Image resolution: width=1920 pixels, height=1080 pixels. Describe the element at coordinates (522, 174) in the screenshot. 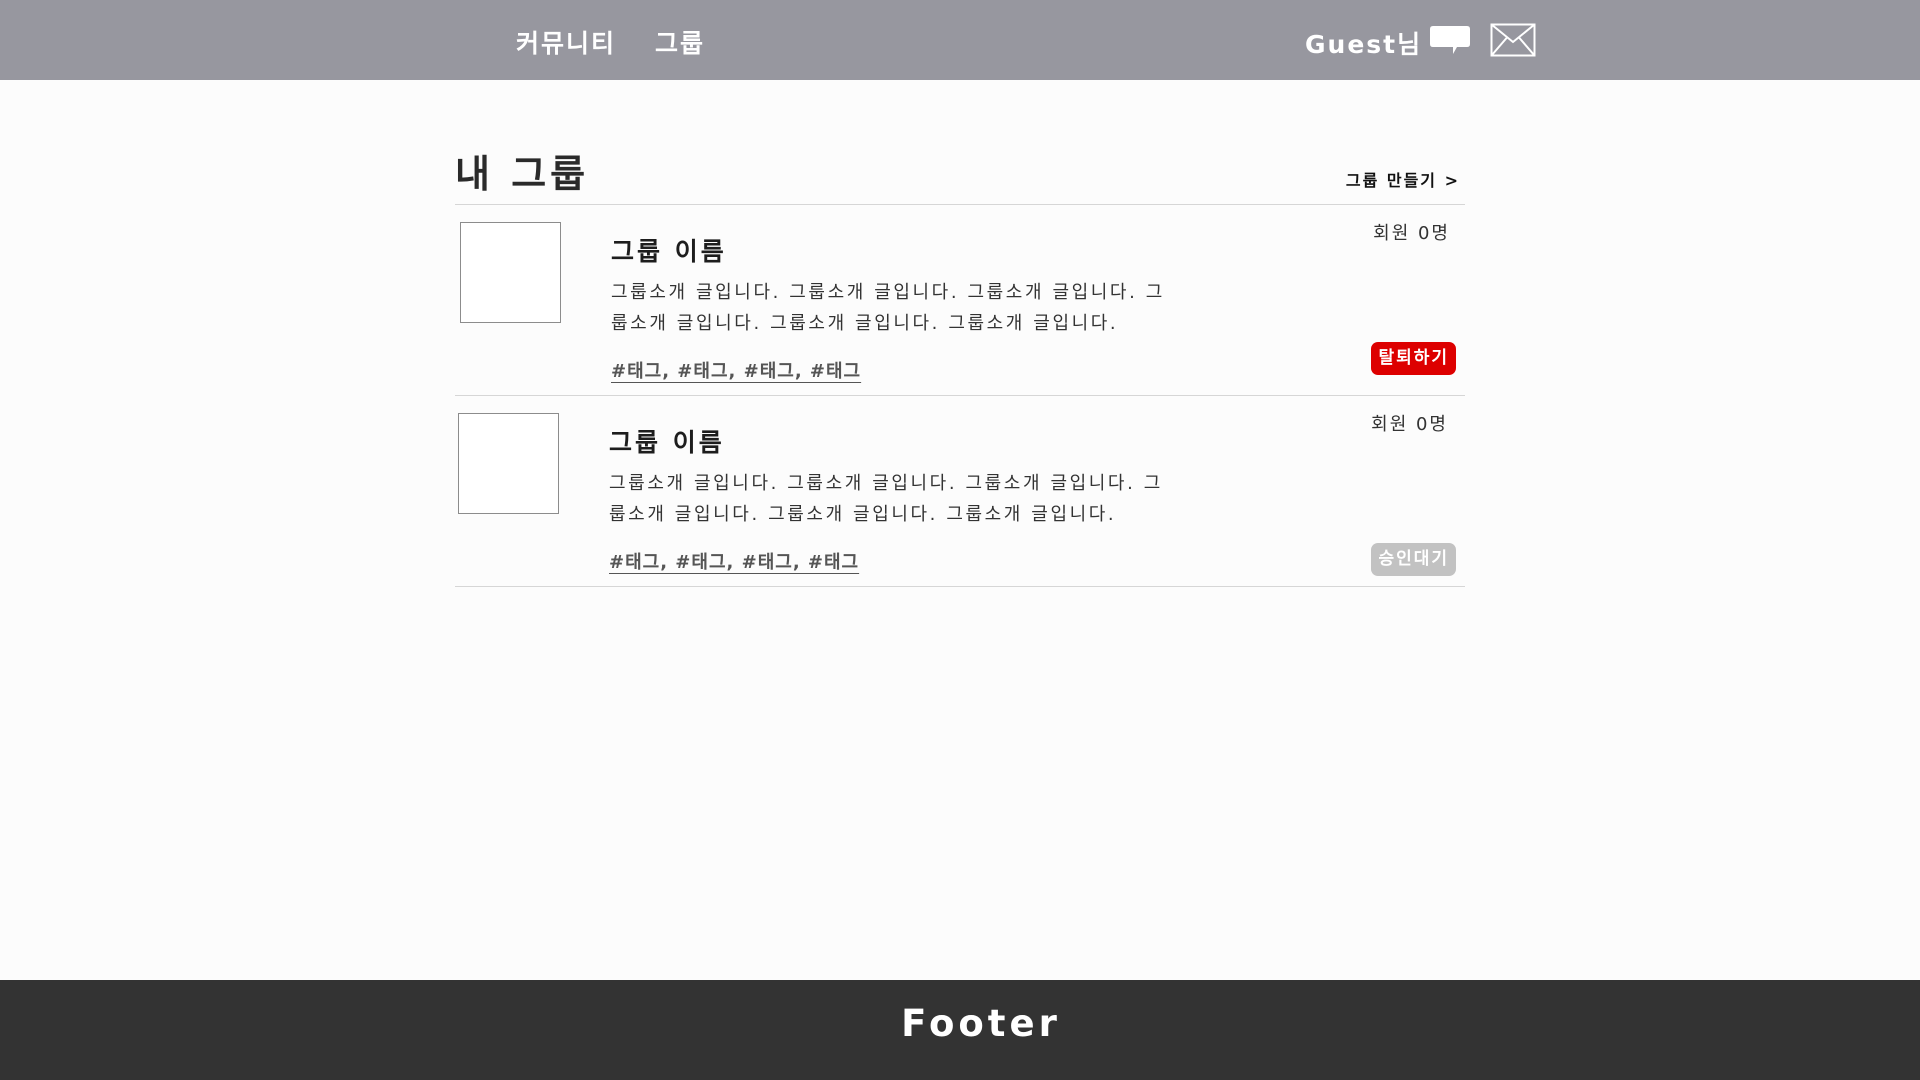

I see `page-title: 내 그룹` at that location.